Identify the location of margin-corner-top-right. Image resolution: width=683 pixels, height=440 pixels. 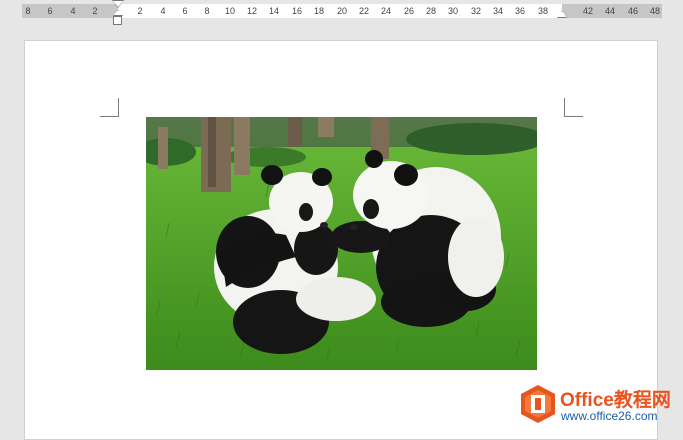
(573, 107).